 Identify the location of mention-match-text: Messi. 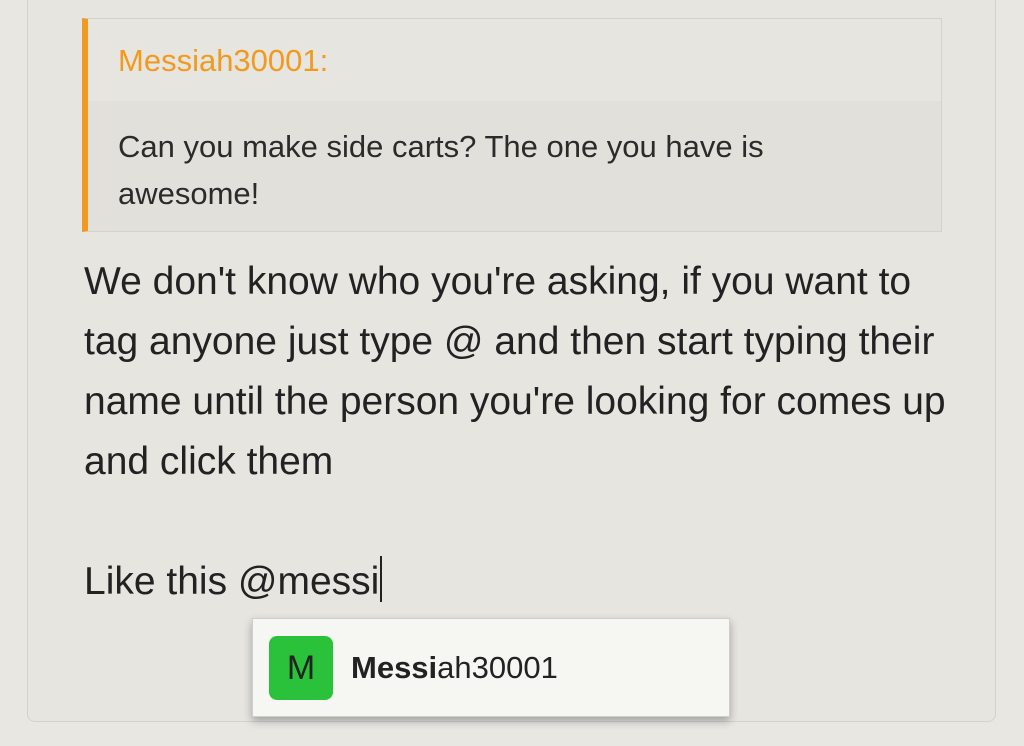
(394, 667).